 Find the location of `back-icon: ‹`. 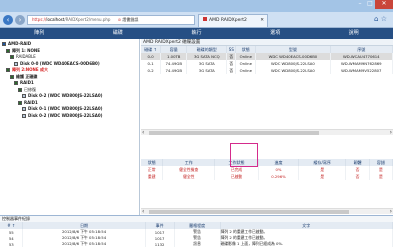

back-icon: ‹ is located at coordinates (8, 20).